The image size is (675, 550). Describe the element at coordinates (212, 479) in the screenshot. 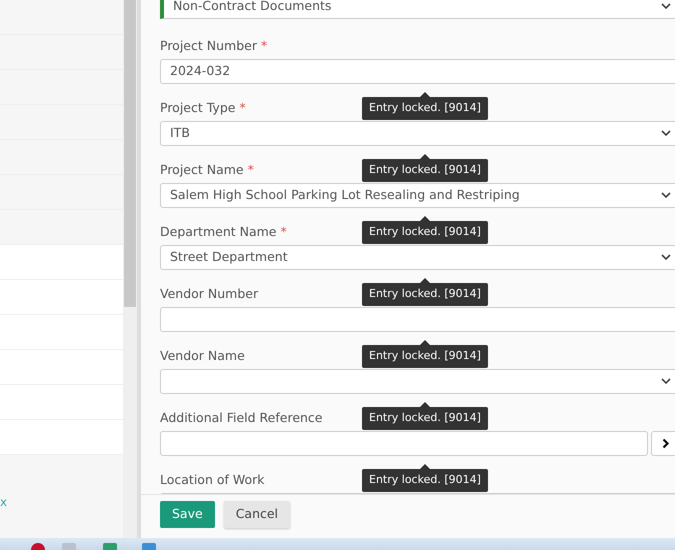

I see `field-label: Location of Work` at that location.